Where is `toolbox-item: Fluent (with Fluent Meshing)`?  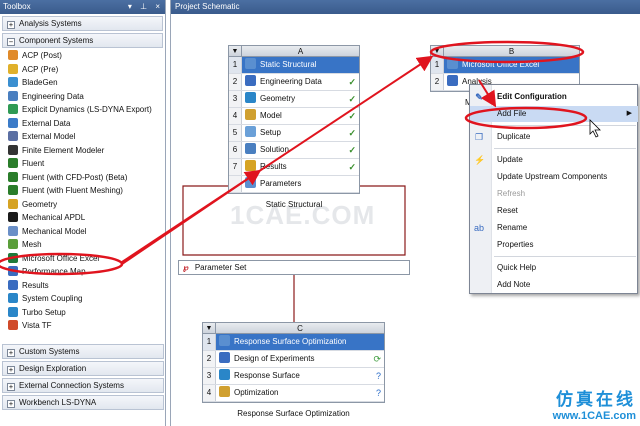 toolbox-item: Fluent (with Fluent Meshing) is located at coordinates (82, 191).